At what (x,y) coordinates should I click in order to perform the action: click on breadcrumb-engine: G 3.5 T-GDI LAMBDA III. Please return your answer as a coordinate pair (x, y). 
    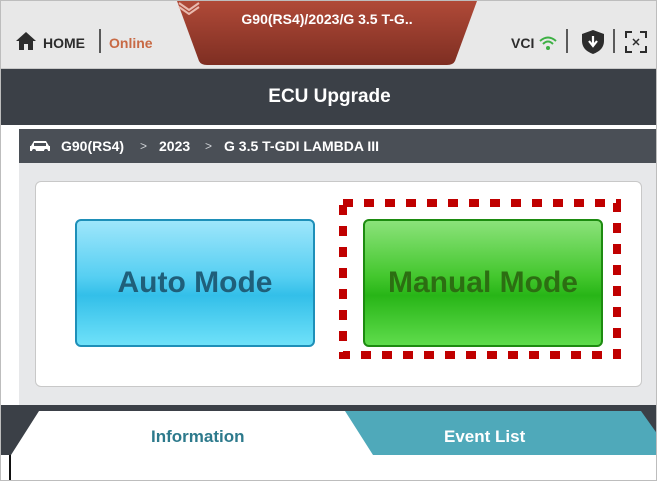
    Looking at the image, I should click on (301, 146).